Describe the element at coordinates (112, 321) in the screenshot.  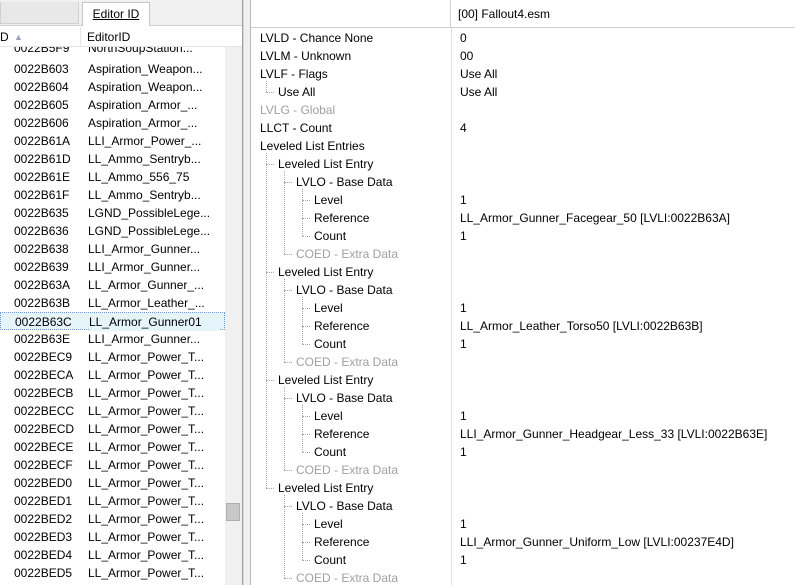
I see `list-item-selected: 0022B63C LL_Armor_Gunner01` at that location.